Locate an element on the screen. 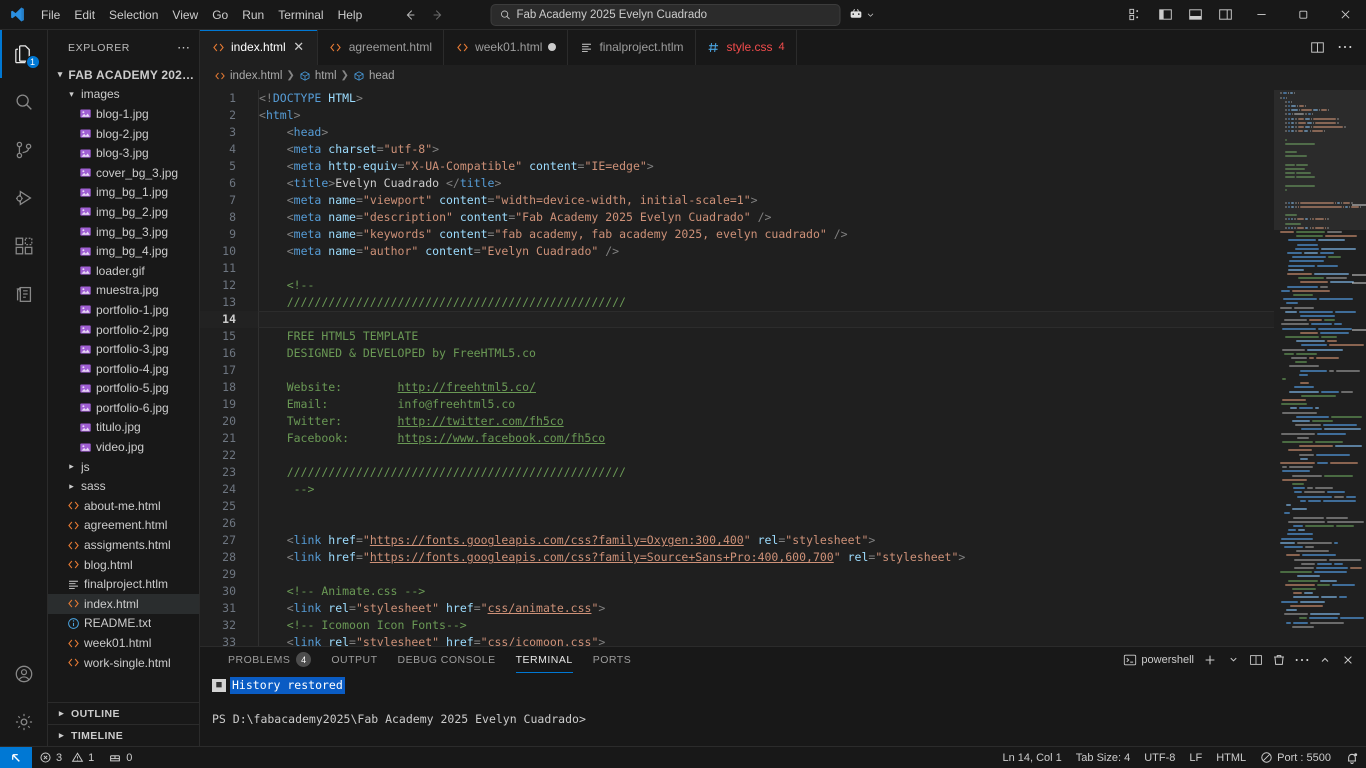  breadcrumb-item-head: head is located at coordinates (374, 76).